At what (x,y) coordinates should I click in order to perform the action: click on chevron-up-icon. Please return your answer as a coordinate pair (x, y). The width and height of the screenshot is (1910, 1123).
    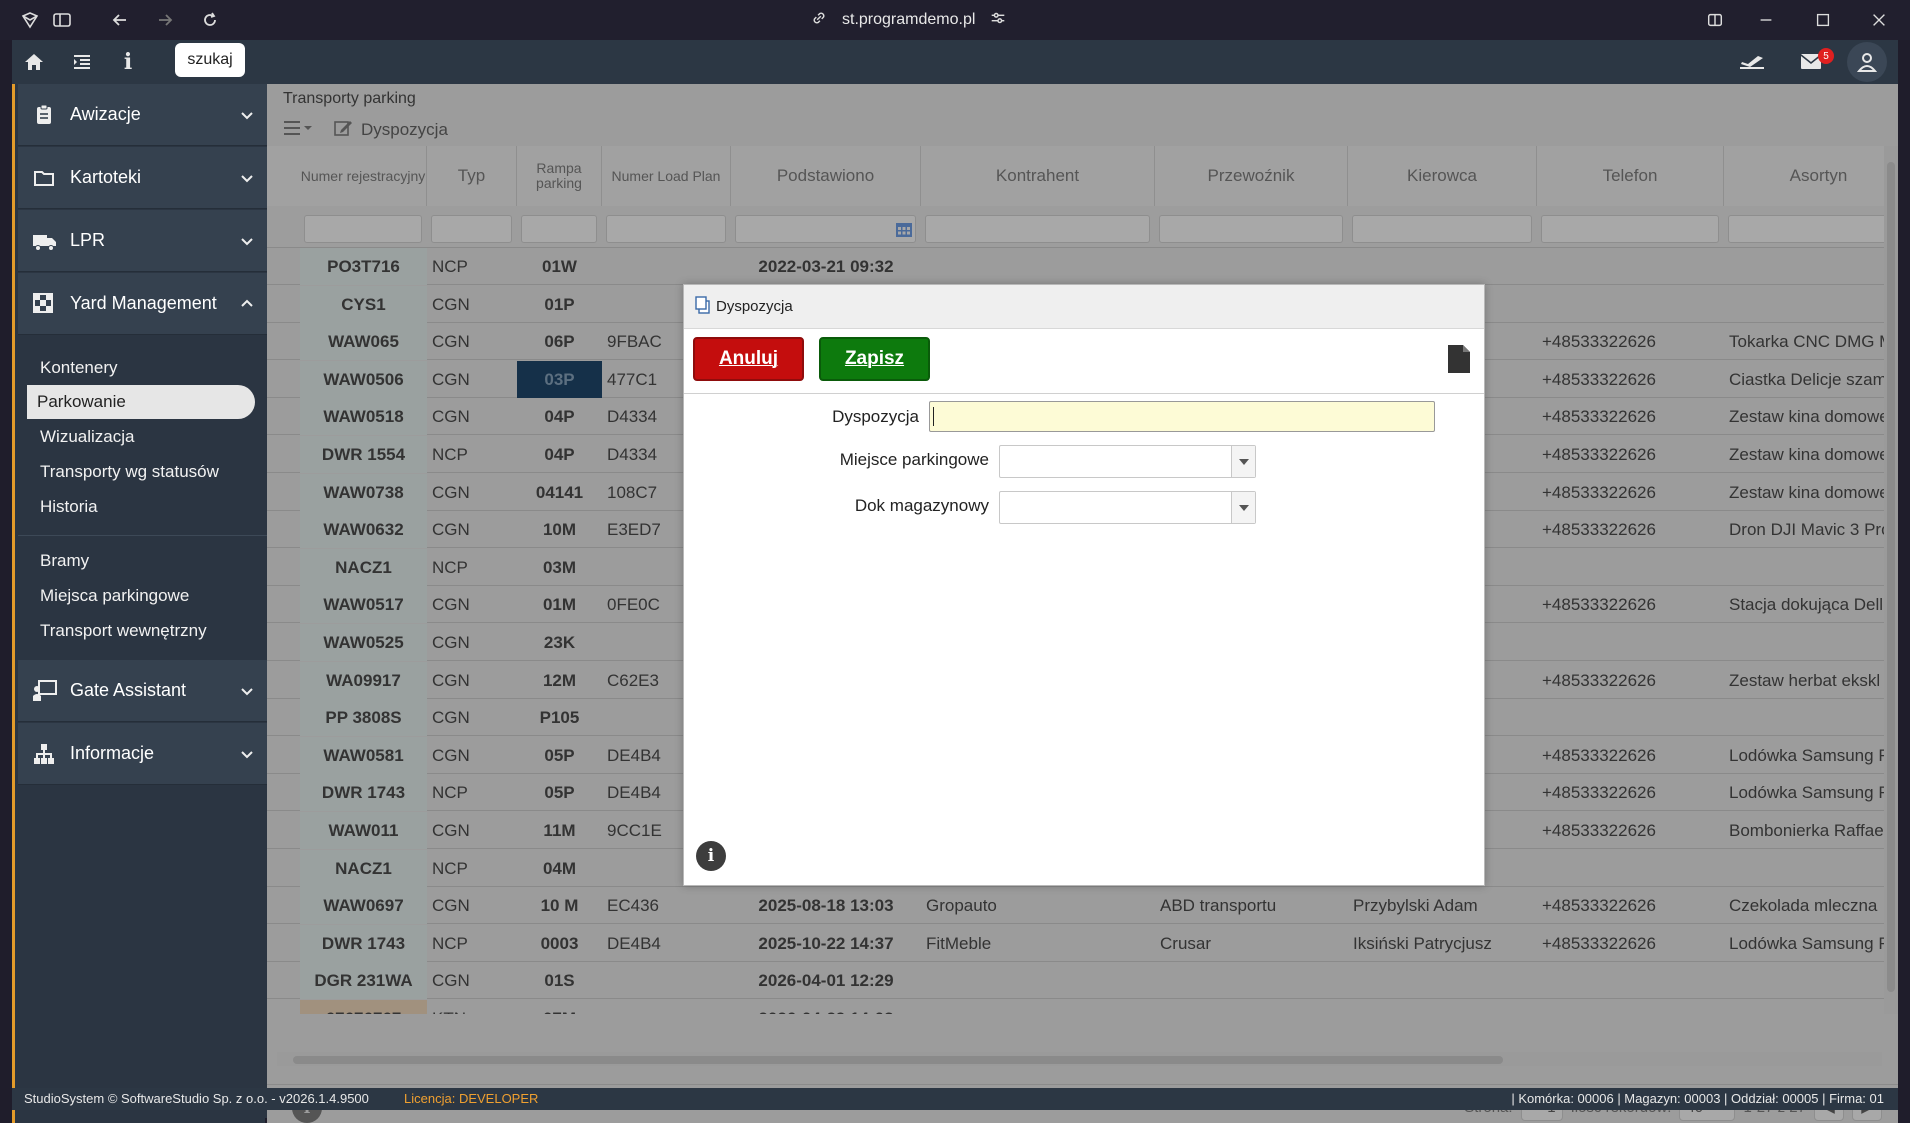
    Looking at the image, I should click on (247, 304).